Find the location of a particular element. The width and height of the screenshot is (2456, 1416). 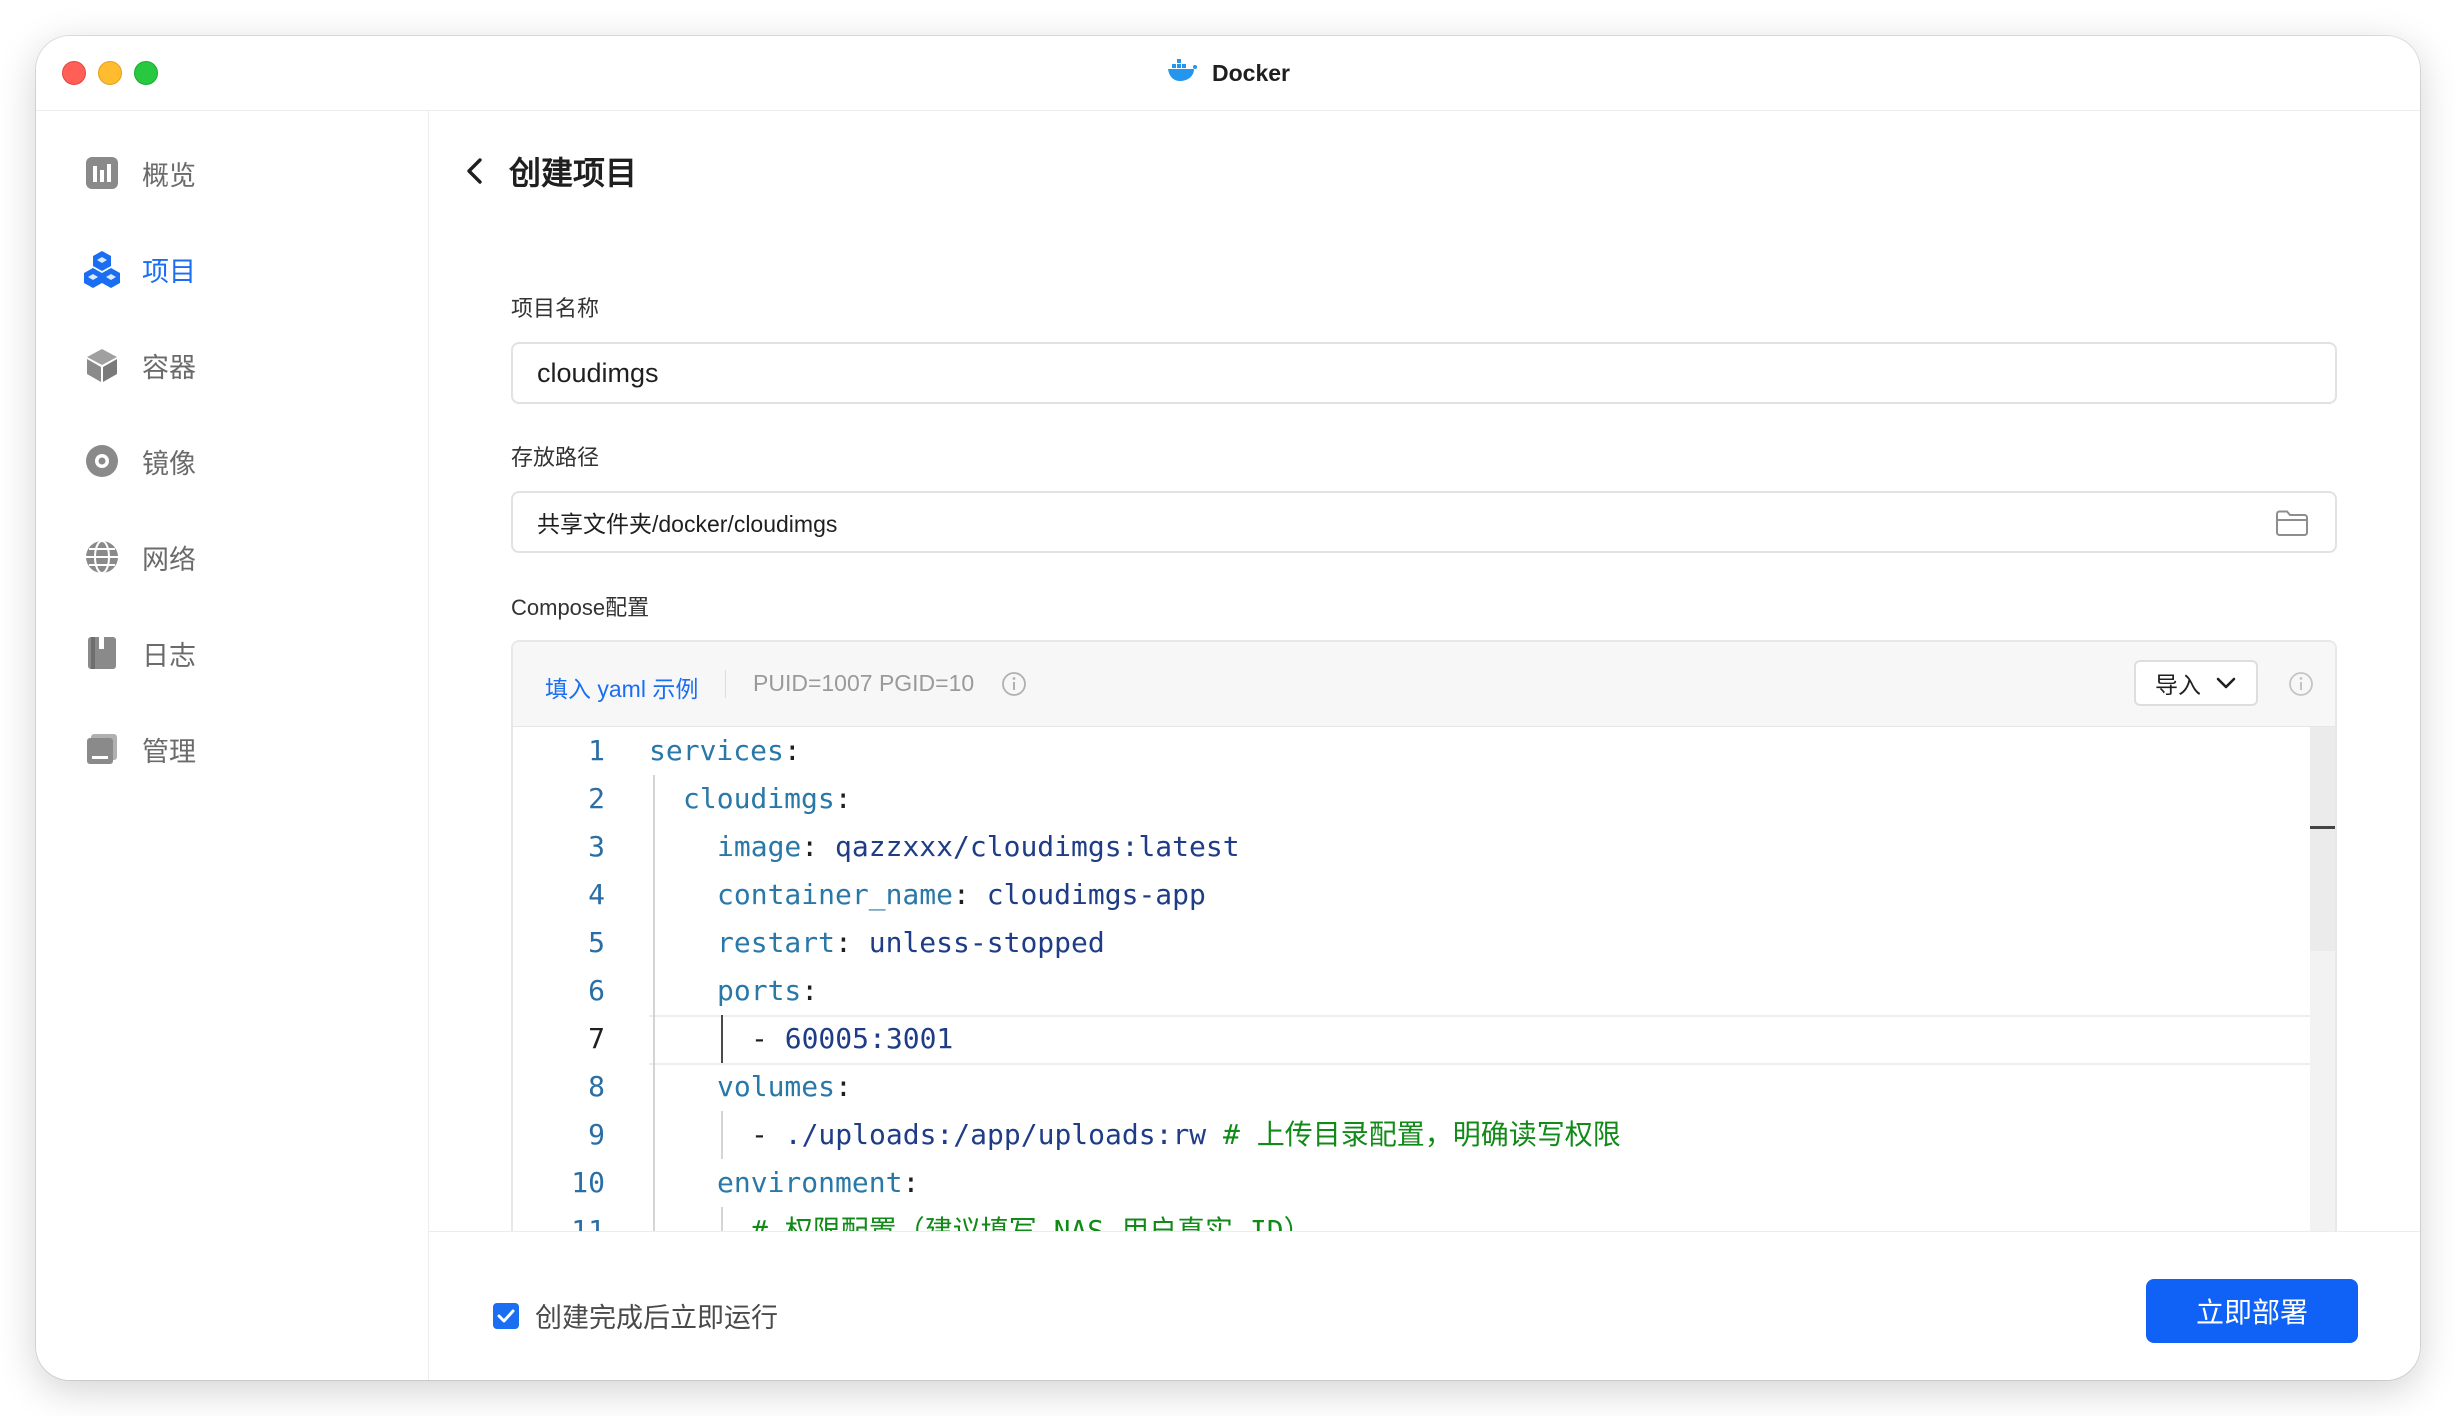

editor-scrollbar-thumb is located at coordinates (2322, 839).